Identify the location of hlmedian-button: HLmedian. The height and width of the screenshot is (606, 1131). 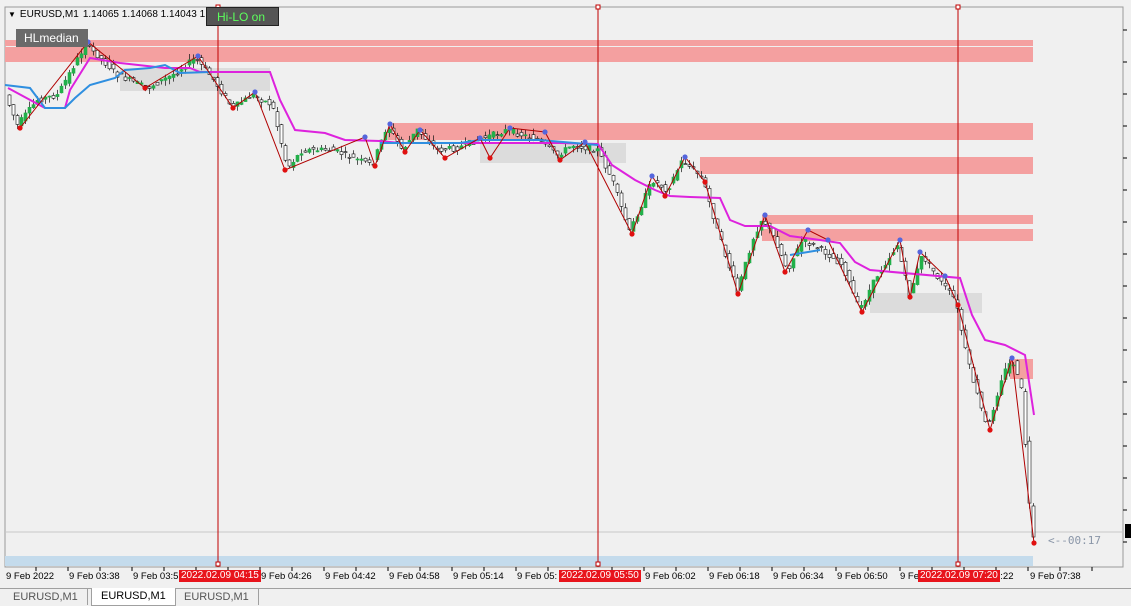
(52, 38).